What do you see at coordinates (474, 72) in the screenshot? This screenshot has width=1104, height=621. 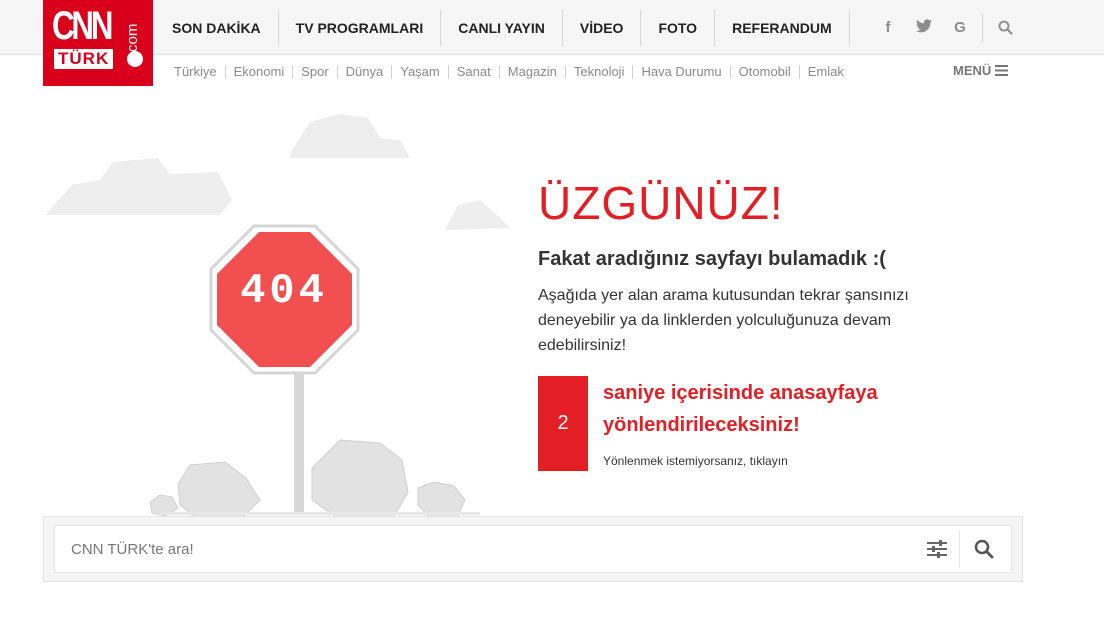 I see `sub-nav-item-sanat: Sanat` at bounding box center [474, 72].